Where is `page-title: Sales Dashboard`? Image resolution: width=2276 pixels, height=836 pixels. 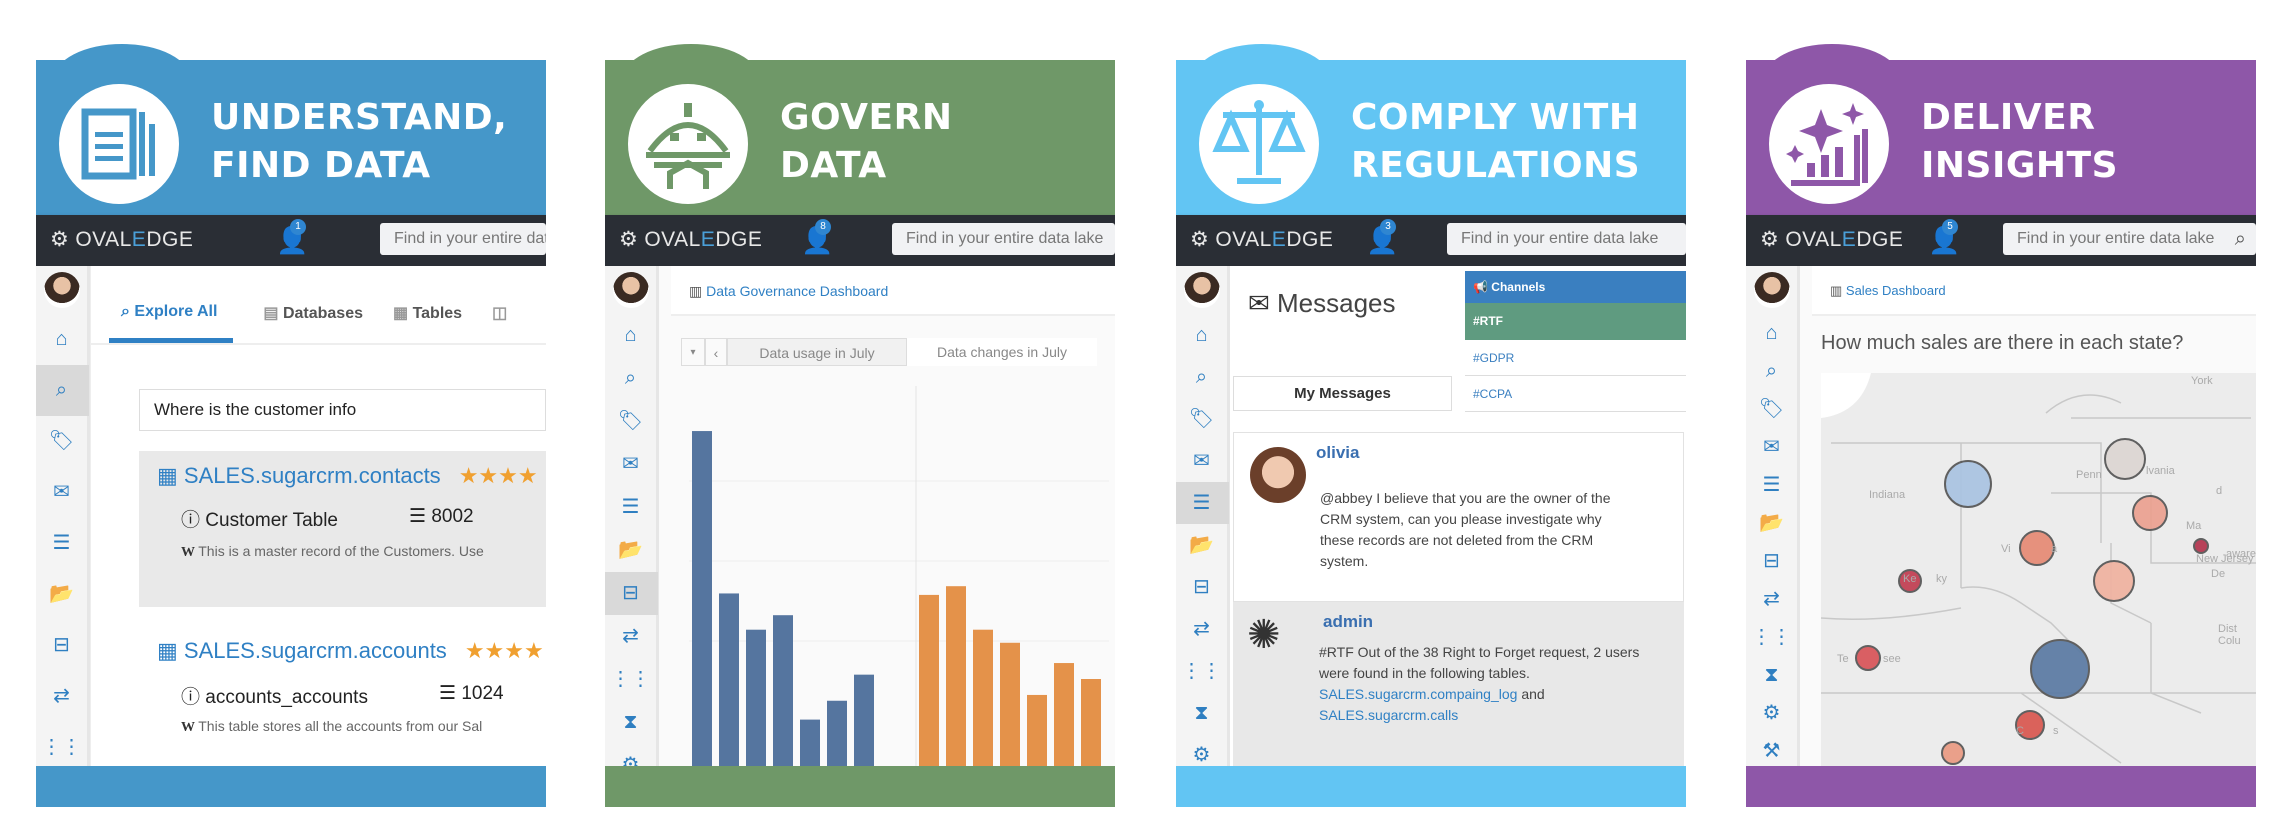 page-title: Sales Dashboard is located at coordinates (1896, 290).